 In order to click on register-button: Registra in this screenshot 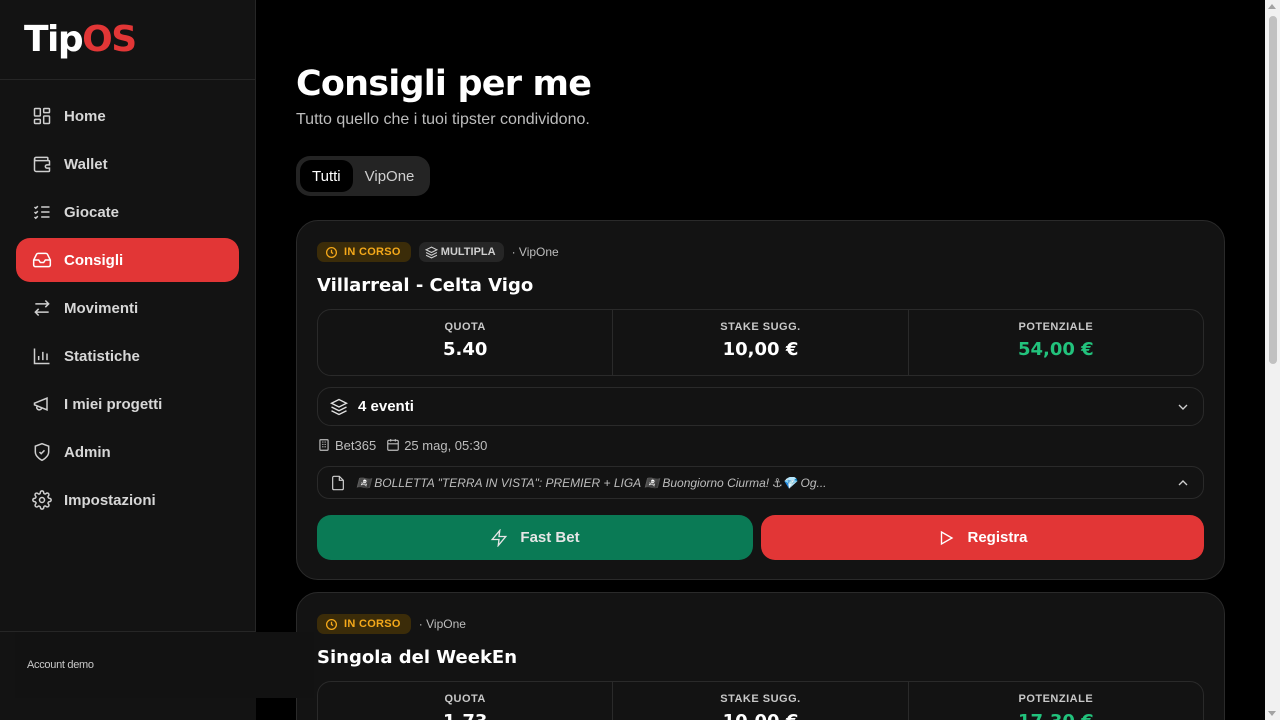, I will do `click(982, 537)`.